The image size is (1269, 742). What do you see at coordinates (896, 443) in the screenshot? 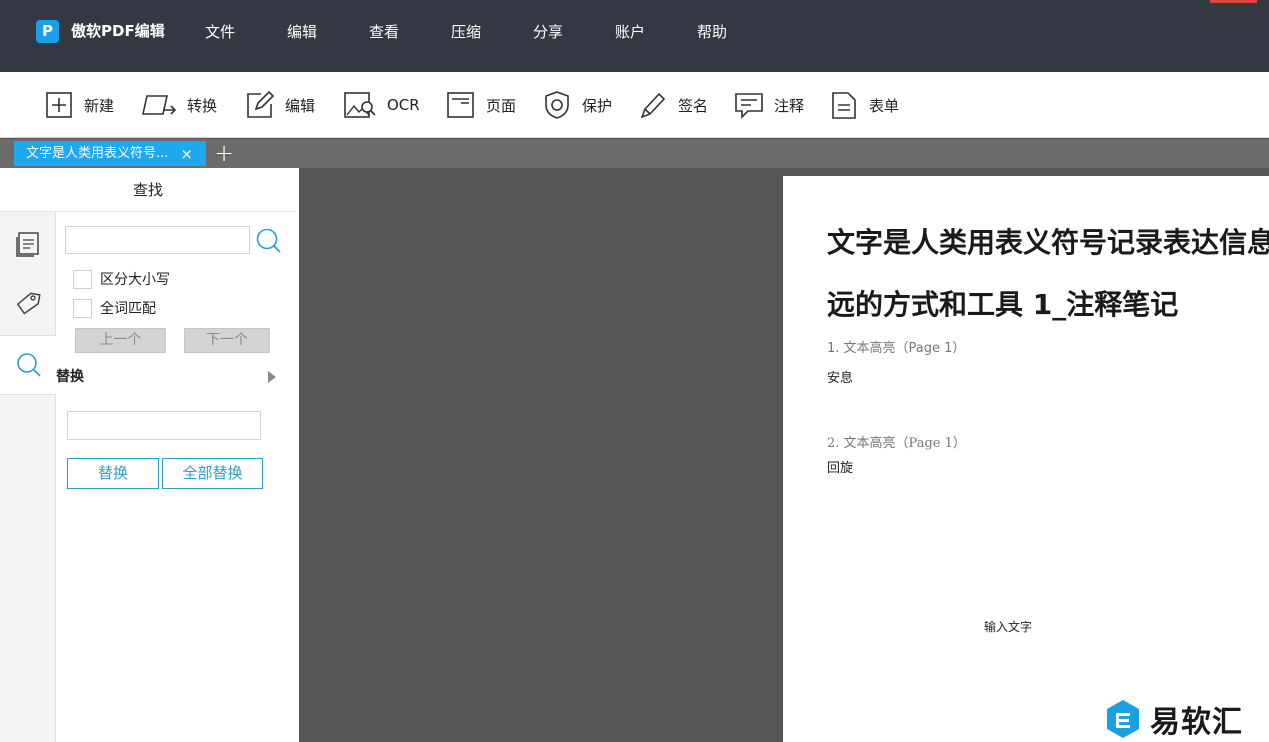
I see `note-heading: 2. 文本高亮（Page 1）` at bounding box center [896, 443].